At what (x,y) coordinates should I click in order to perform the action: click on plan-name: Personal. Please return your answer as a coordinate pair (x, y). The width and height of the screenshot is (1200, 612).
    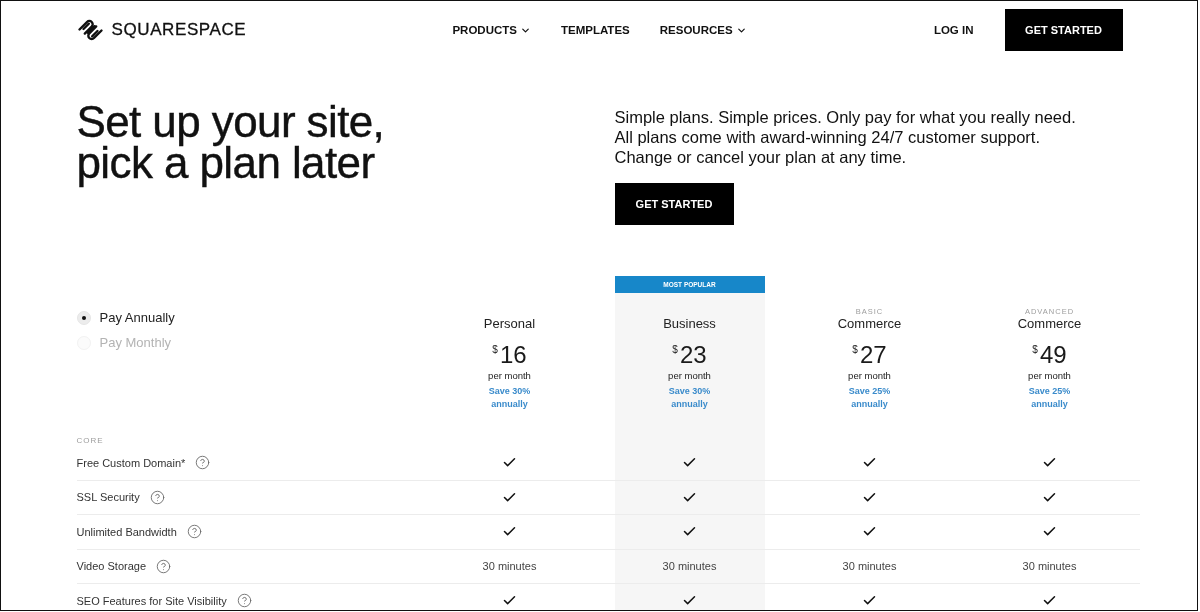
    Looking at the image, I should click on (509, 324).